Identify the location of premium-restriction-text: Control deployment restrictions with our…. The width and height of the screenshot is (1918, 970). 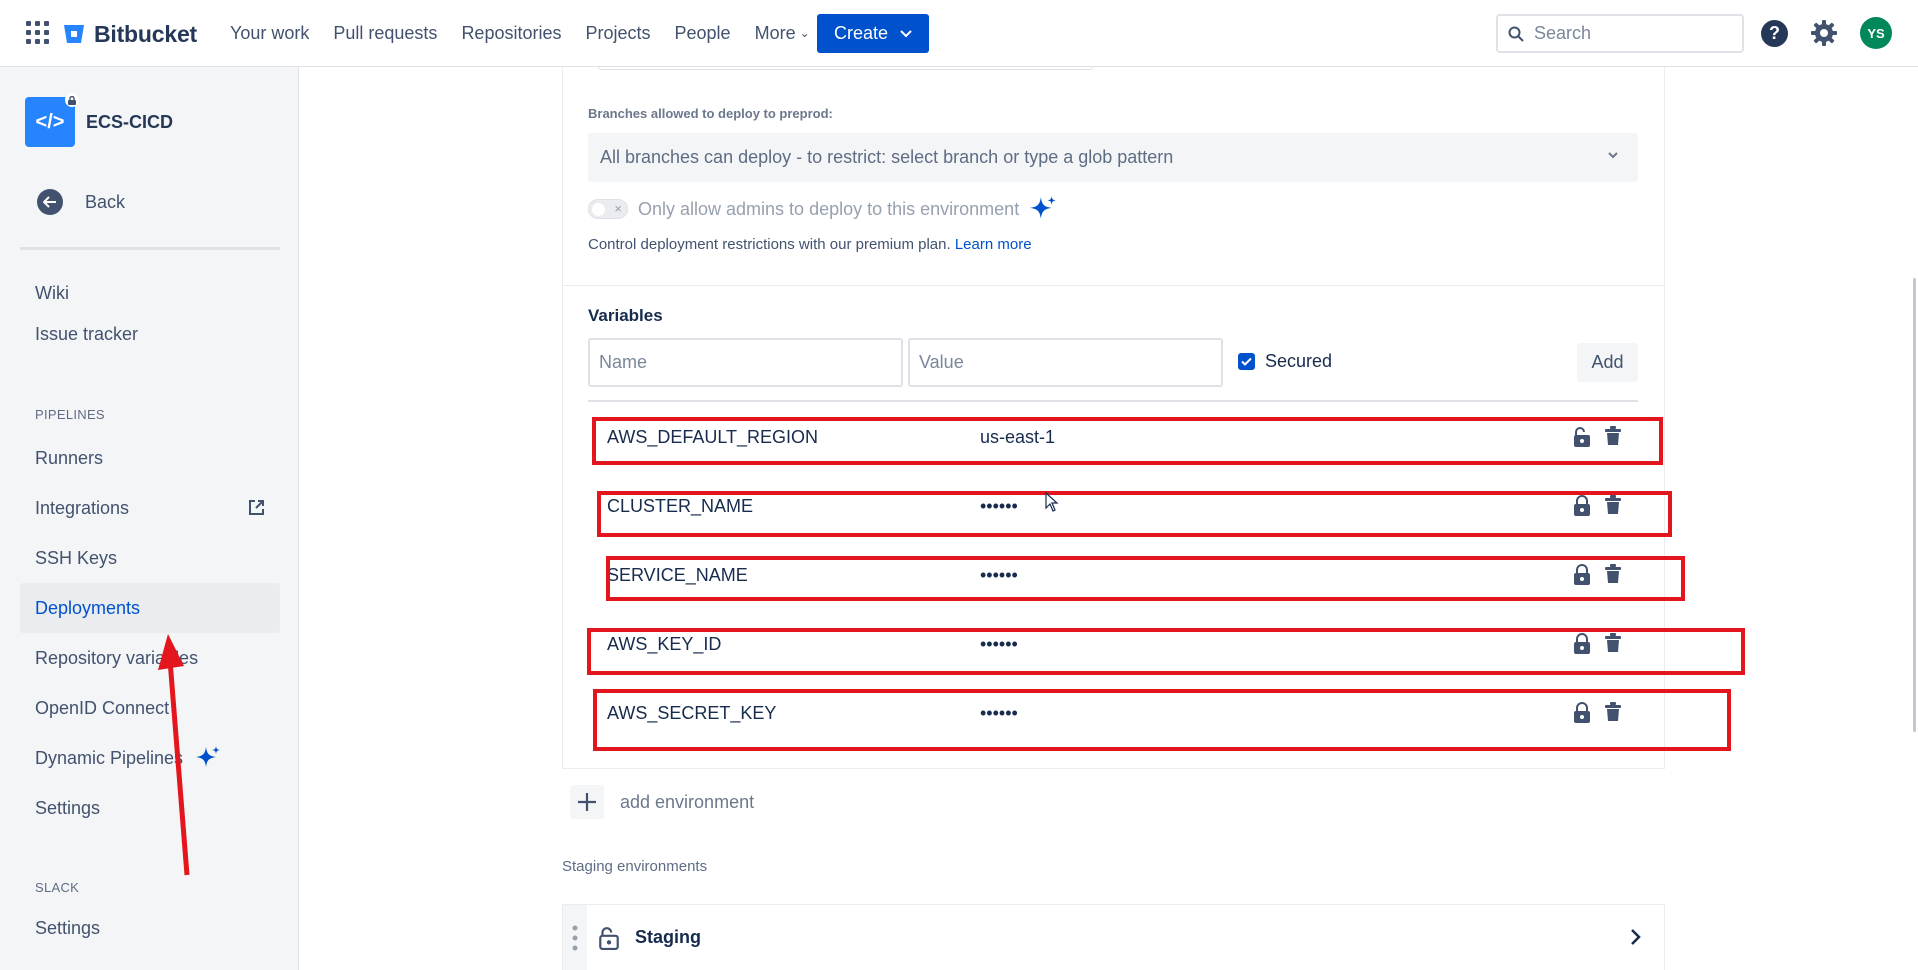
(769, 244).